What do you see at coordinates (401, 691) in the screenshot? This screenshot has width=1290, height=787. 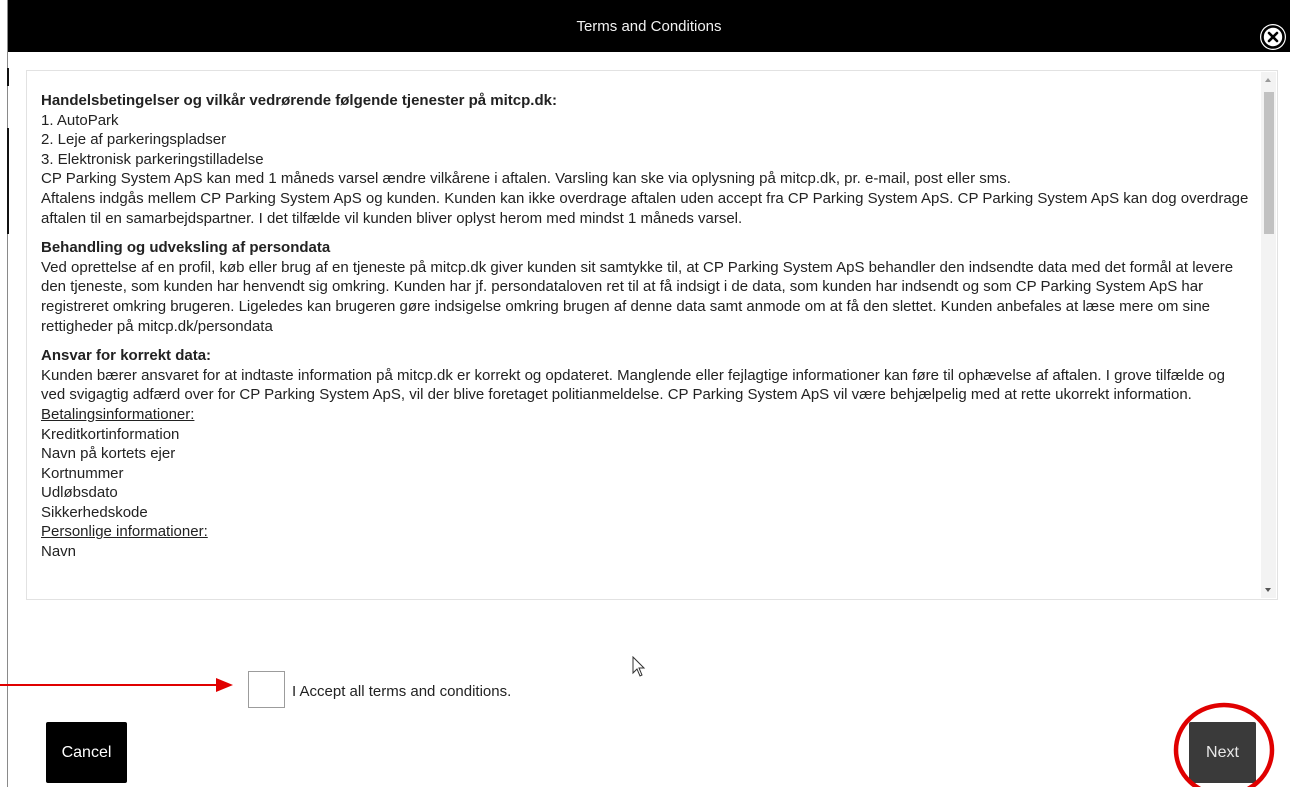 I see `accept-terms-label: I Accept all terms and conditions.` at bounding box center [401, 691].